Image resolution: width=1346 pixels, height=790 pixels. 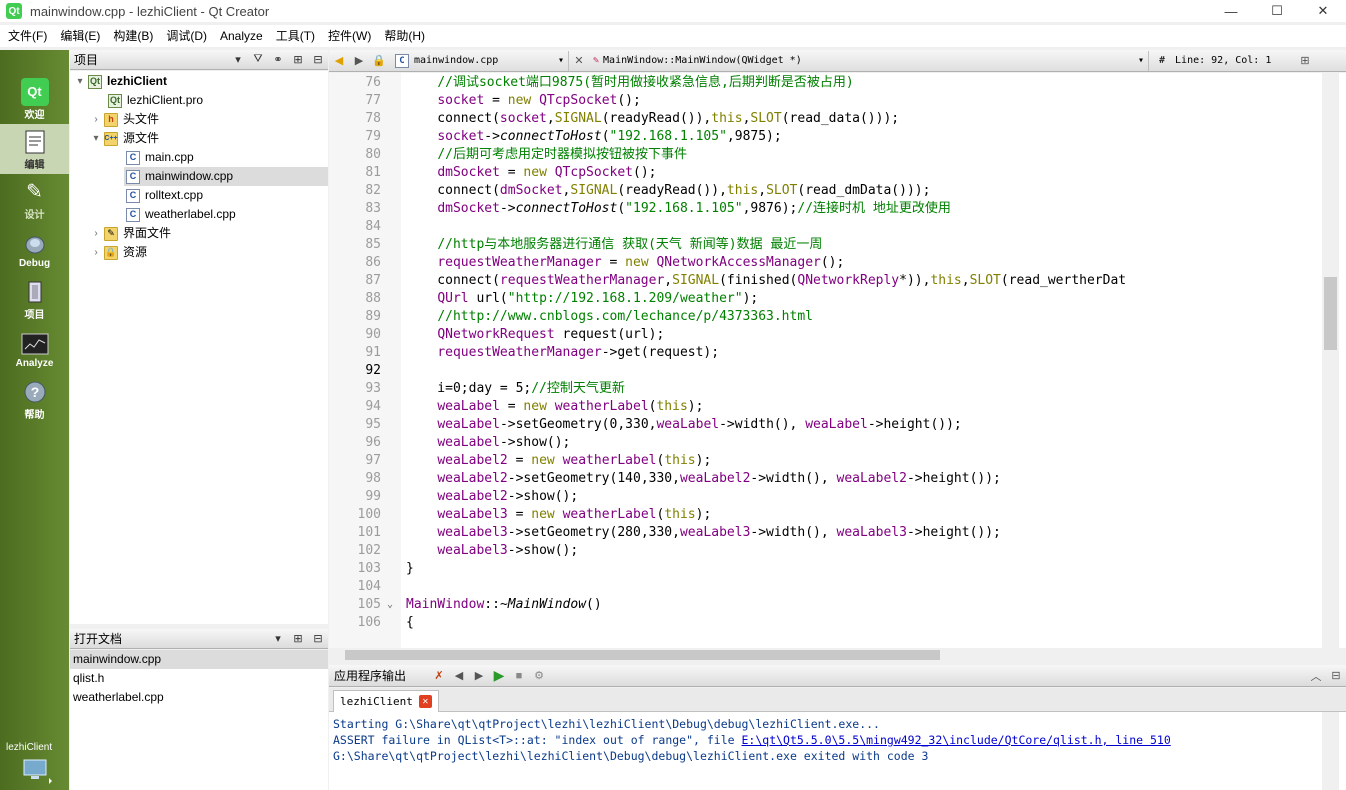 I want to click on open-doc-item: weatherlabel.cpp, so click(x=199, y=697).